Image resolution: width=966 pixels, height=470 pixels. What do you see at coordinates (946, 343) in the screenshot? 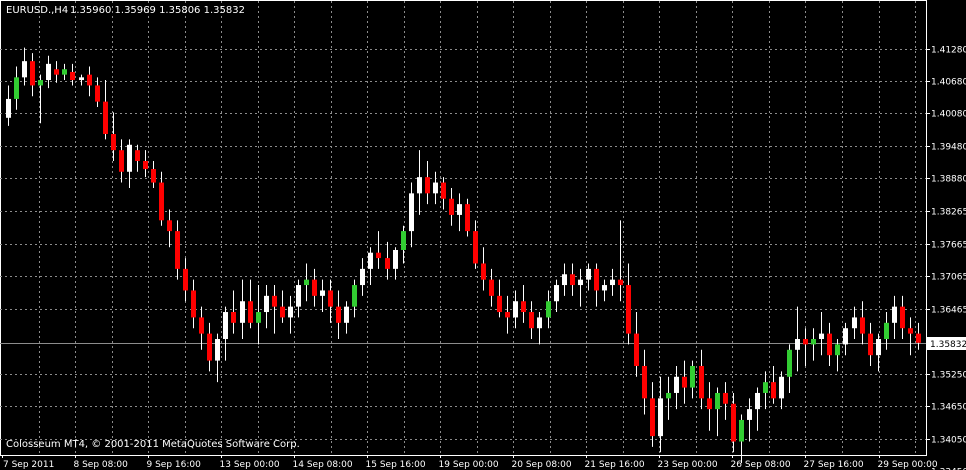
I see `current-price-box: 1.35832` at bounding box center [946, 343].